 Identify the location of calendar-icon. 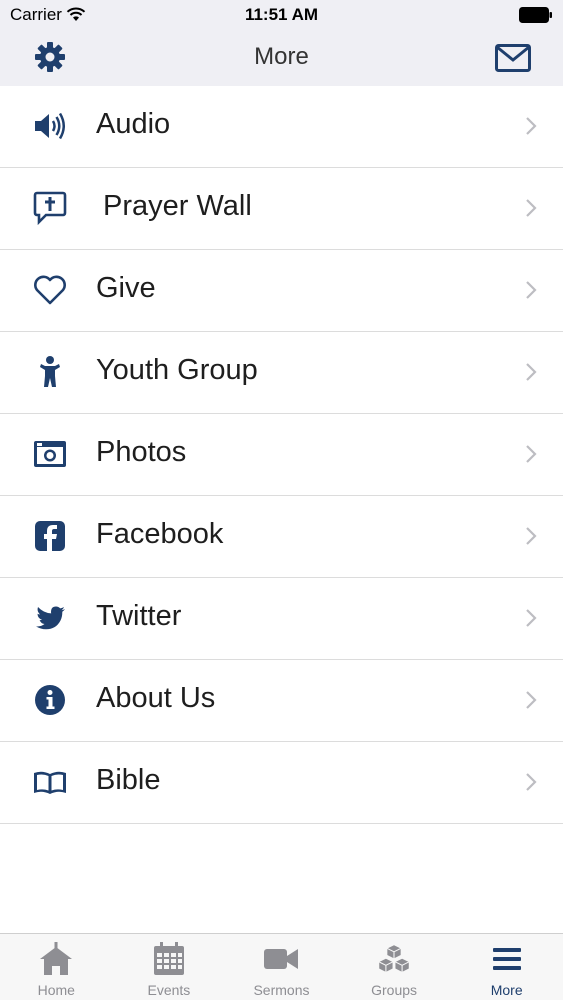
(168, 958).